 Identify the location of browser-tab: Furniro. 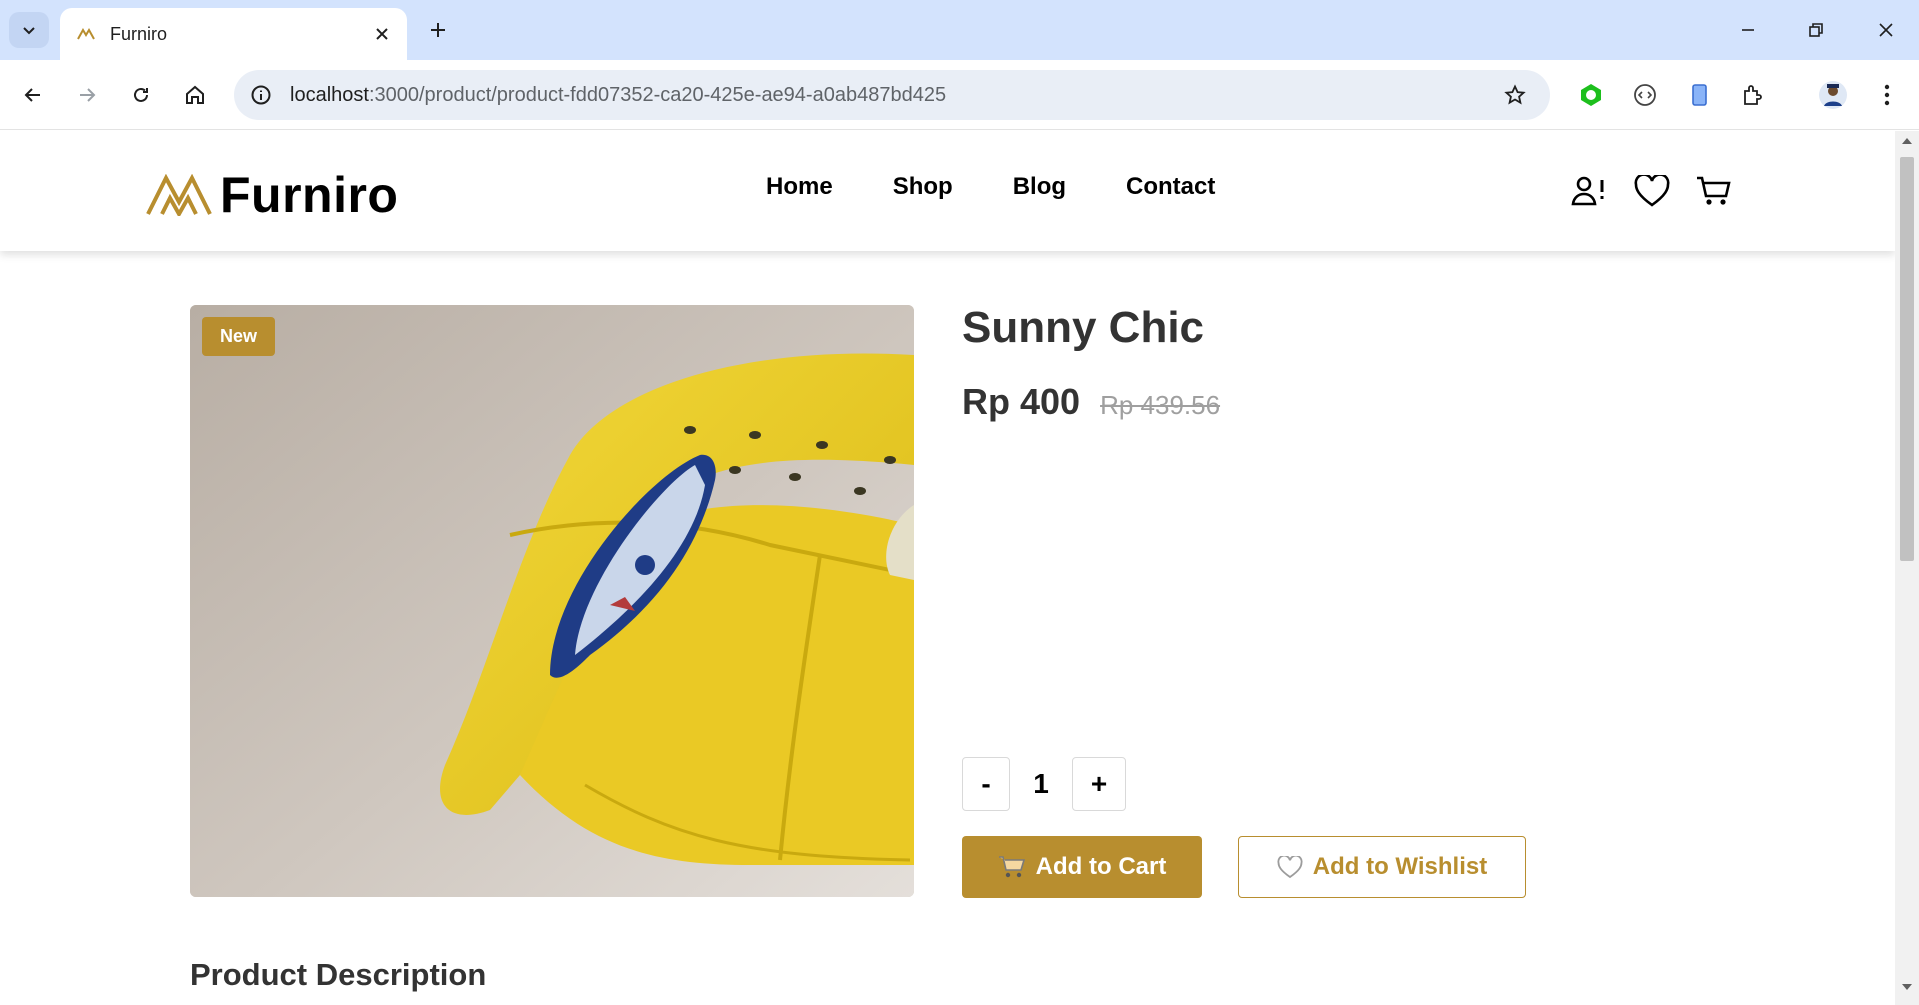
(233, 34).